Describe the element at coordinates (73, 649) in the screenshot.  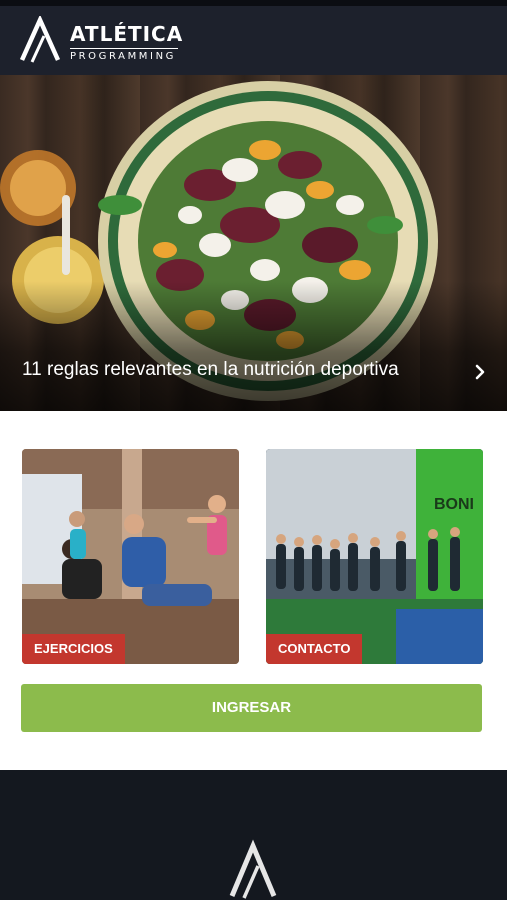
I see `ejercicios-label: EJERCICIOS` at that location.